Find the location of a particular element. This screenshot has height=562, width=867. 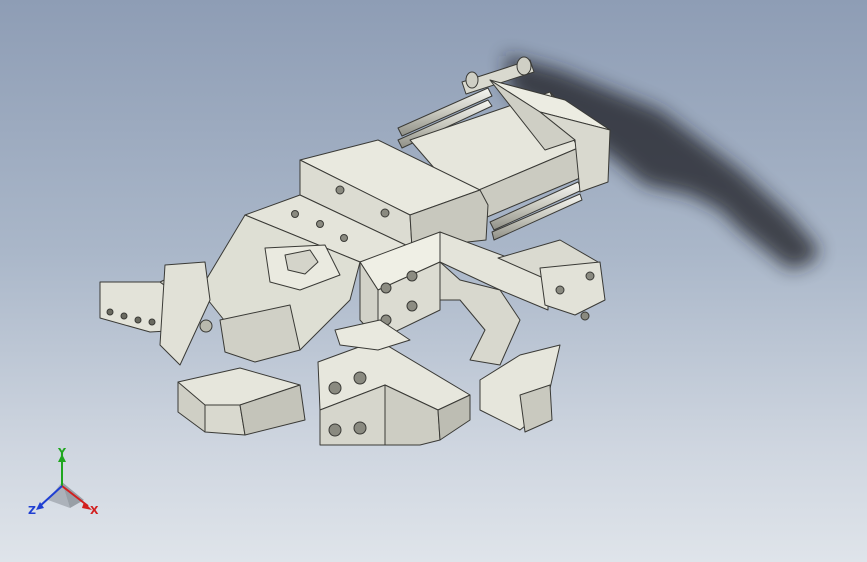

left-finger is located at coordinates (241, 401).